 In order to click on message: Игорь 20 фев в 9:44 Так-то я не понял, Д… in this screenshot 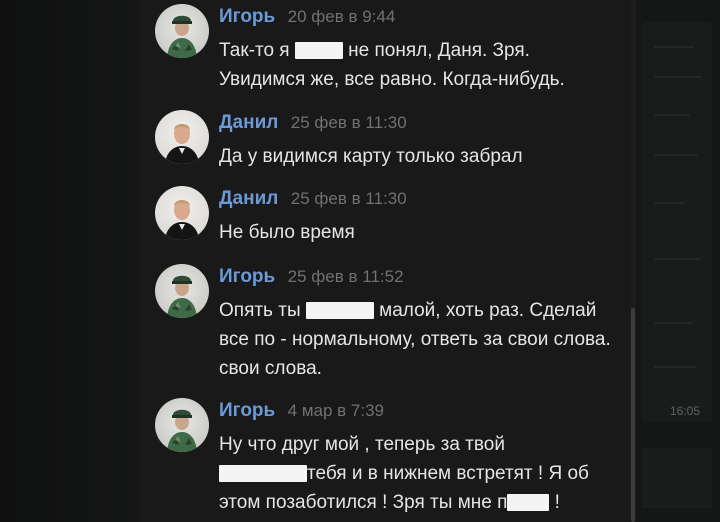, I will do `click(390, 52)`.